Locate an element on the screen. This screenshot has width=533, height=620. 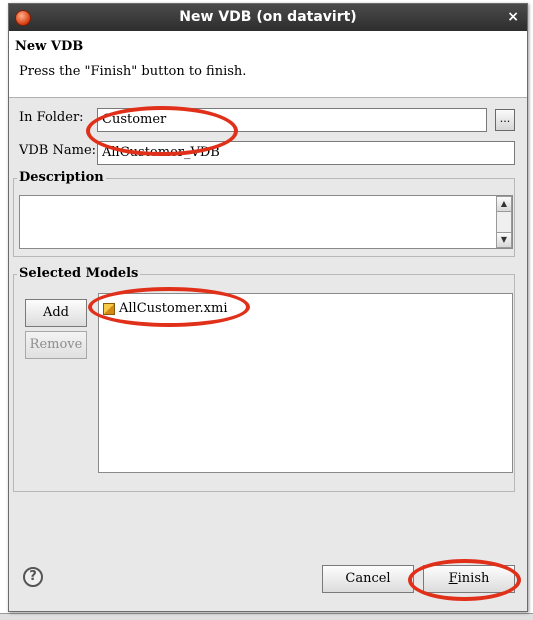
scroll-down-icon: ▼ is located at coordinates (504, 239).